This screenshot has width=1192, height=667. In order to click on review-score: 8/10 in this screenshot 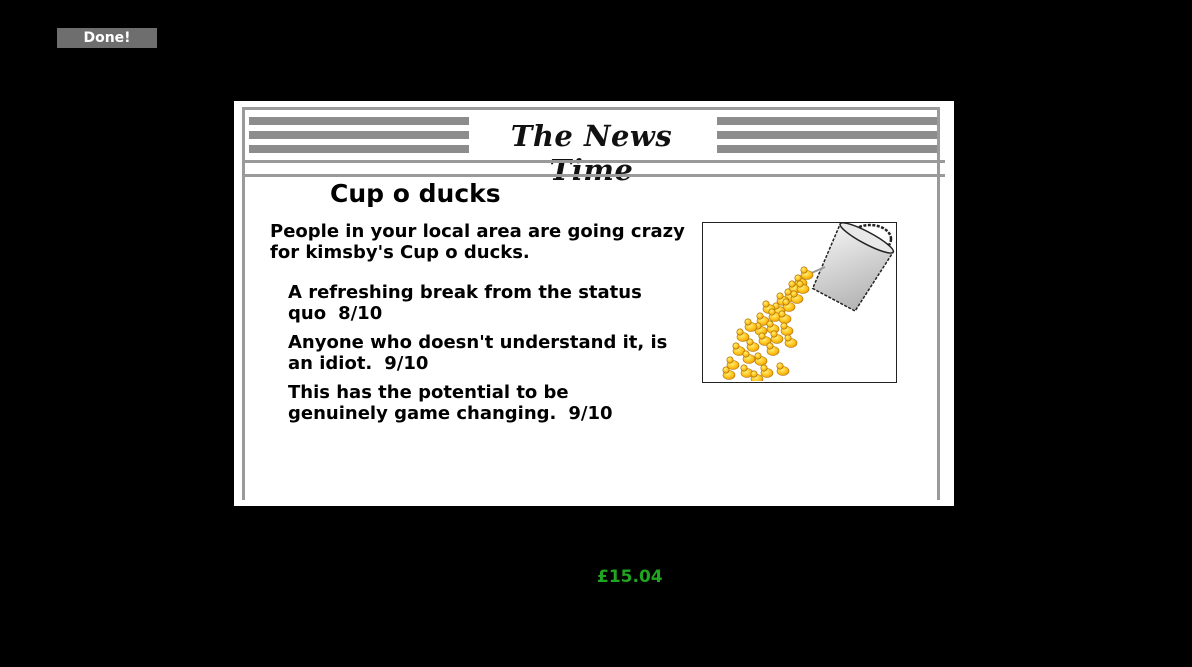, I will do `click(360, 313)`.